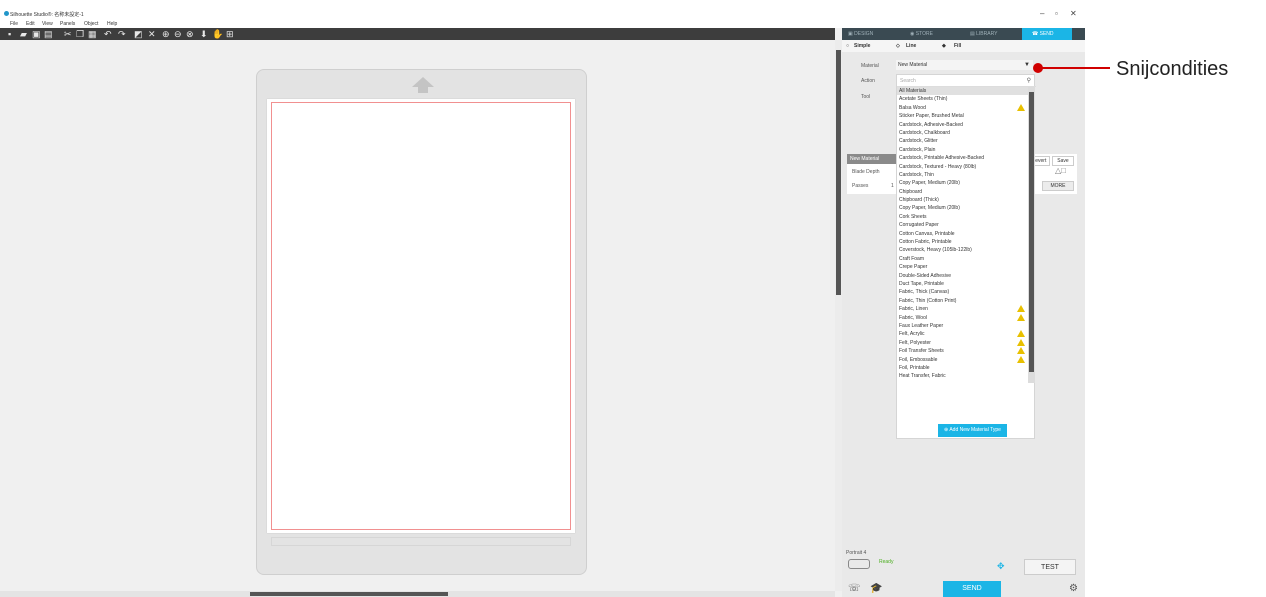 The height and width of the screenshot is (597, 1266). What do you see at coordinates (542, 24) in the screenshot?
I see `menu-bar: File Edit View Panels Object Help` at bounding box center [542, 24].